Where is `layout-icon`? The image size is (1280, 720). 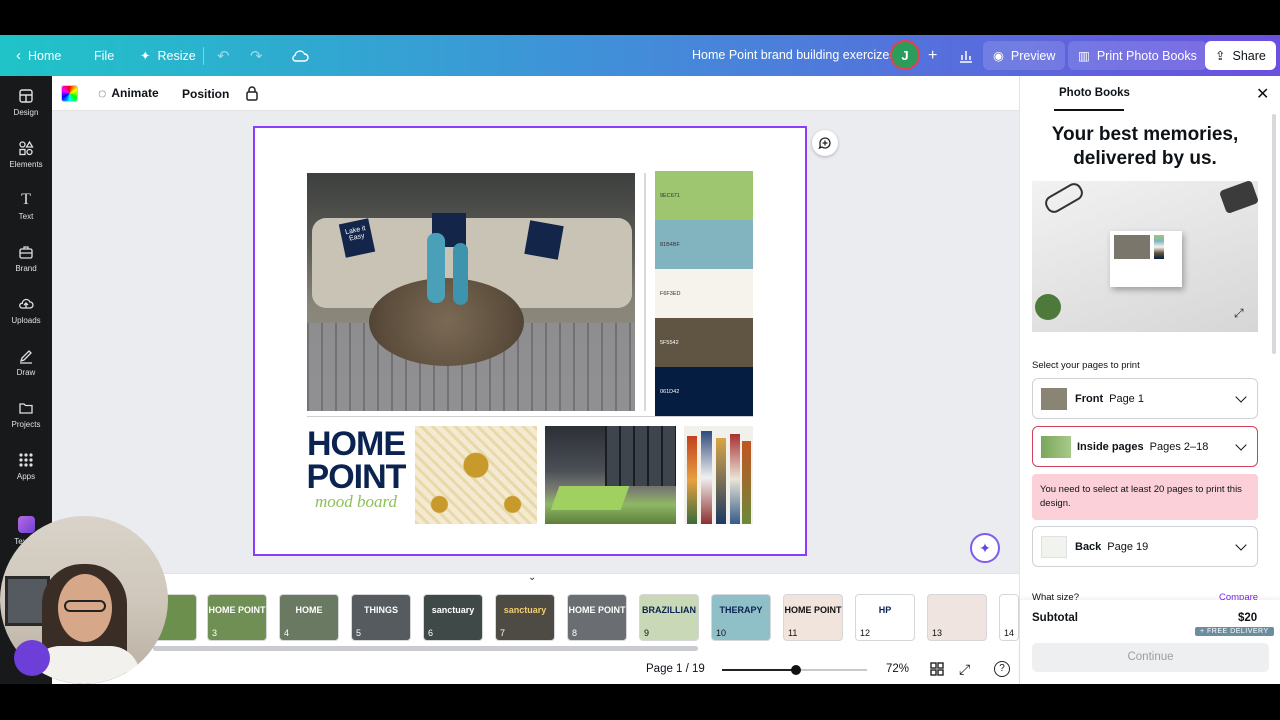
layout-icon is located at coordinates (26, 96).